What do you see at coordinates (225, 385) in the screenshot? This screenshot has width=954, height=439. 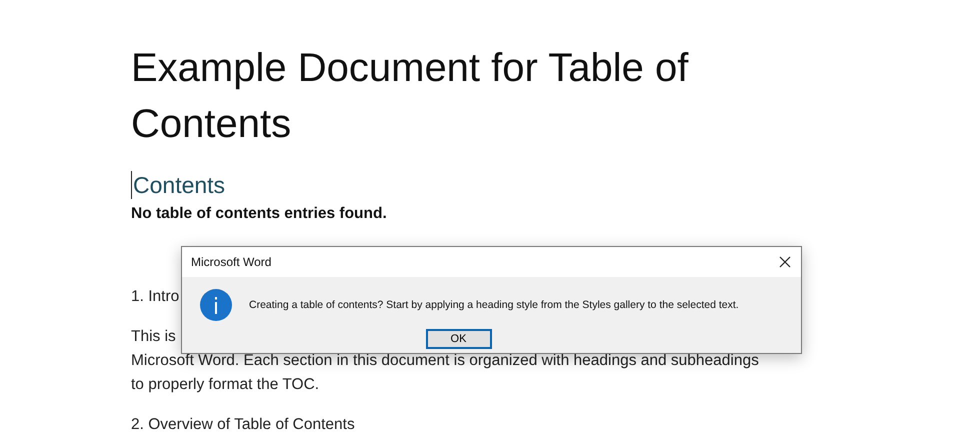 I see `body-text: to properly format the TOC.` at bounding box center [225, 385].